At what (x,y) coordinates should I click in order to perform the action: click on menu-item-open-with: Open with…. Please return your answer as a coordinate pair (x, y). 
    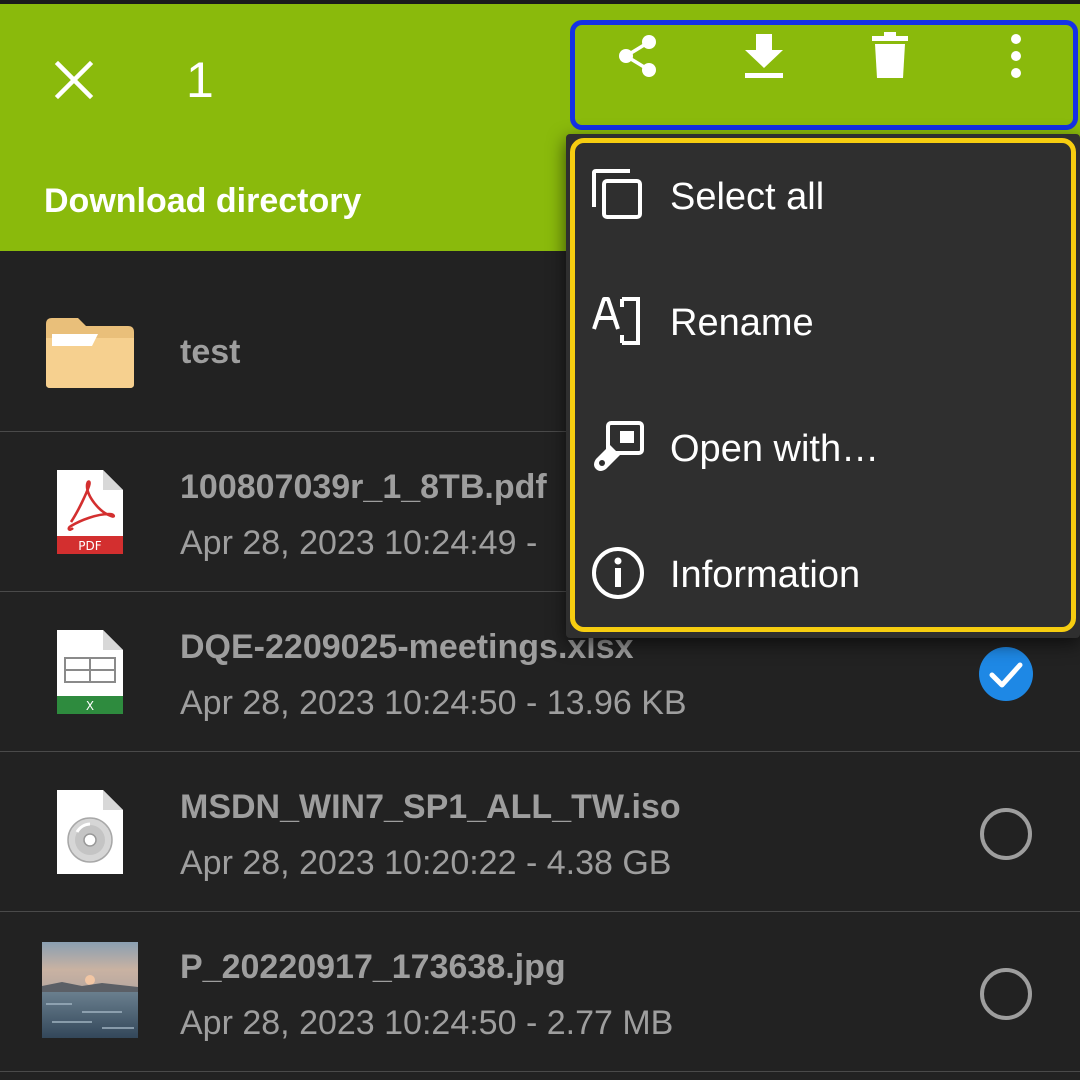
    Looking at the image, I should click on (823, 449).